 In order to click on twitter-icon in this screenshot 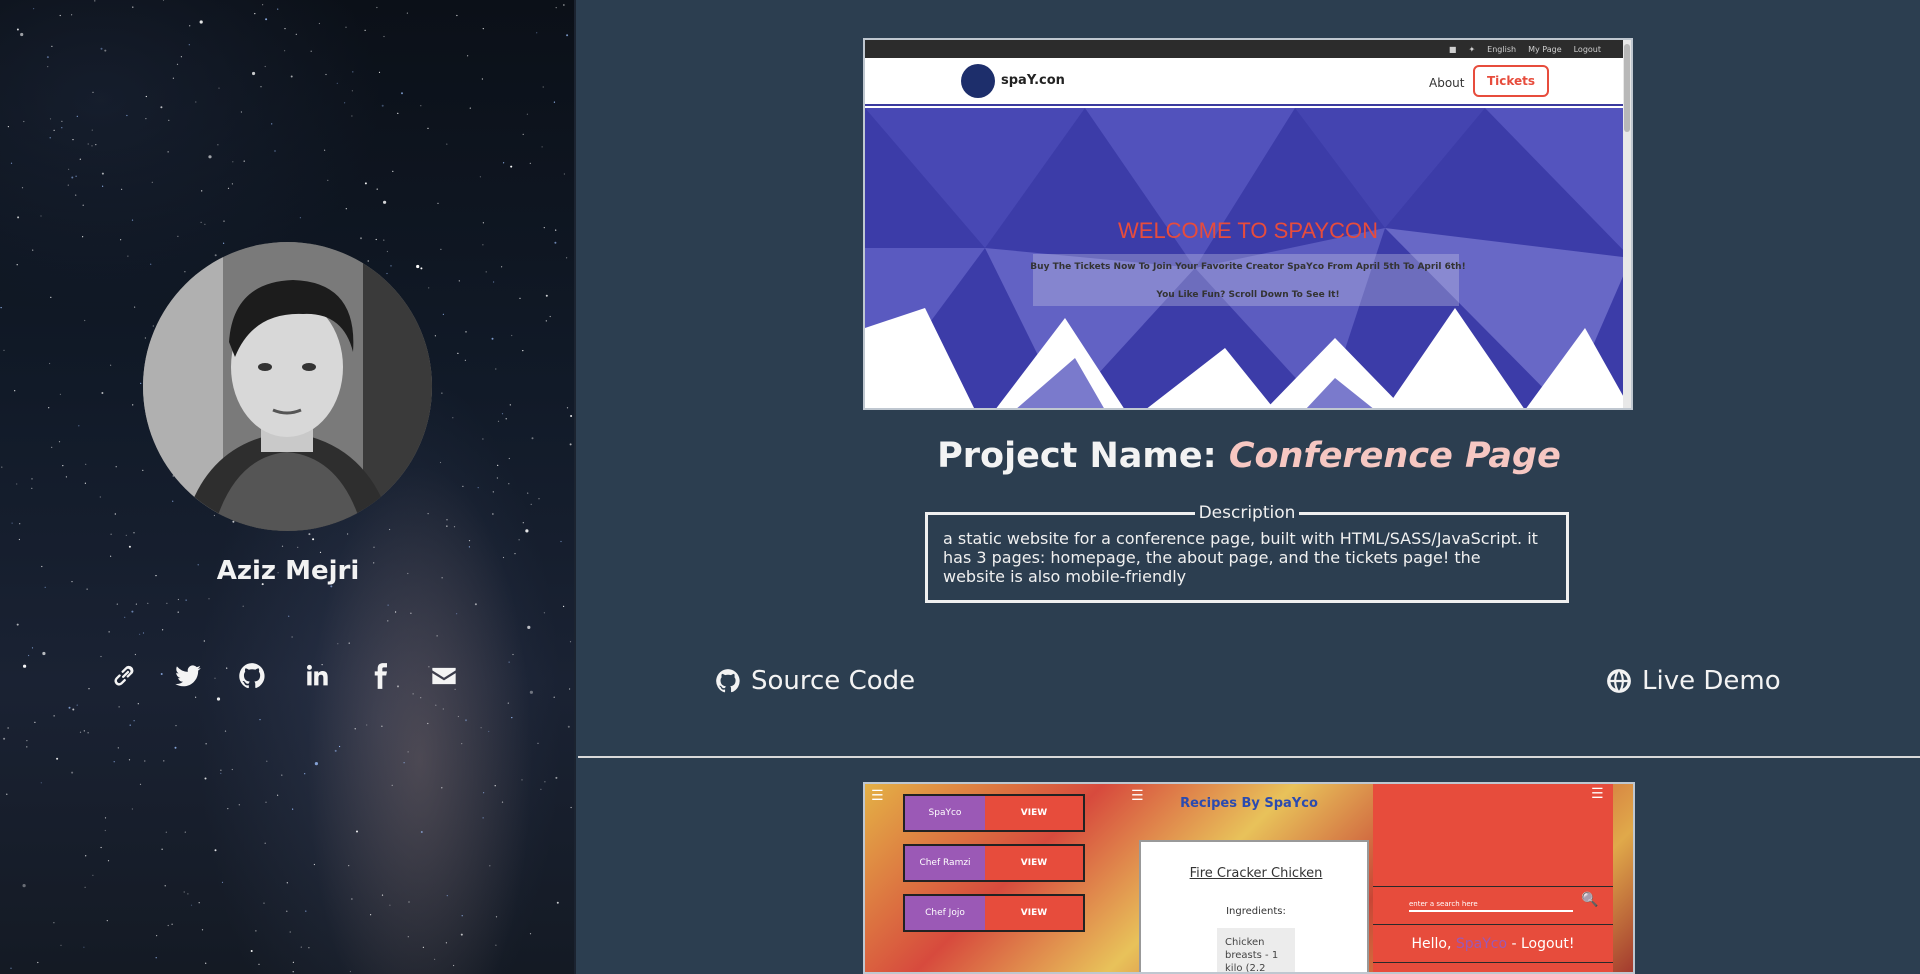, I will do `click(188, 676)`.